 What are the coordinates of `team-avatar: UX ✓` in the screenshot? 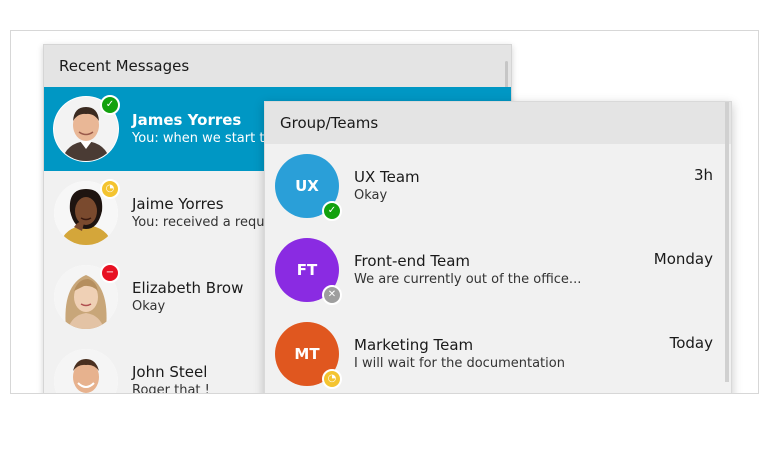 It's located at (308, 187).